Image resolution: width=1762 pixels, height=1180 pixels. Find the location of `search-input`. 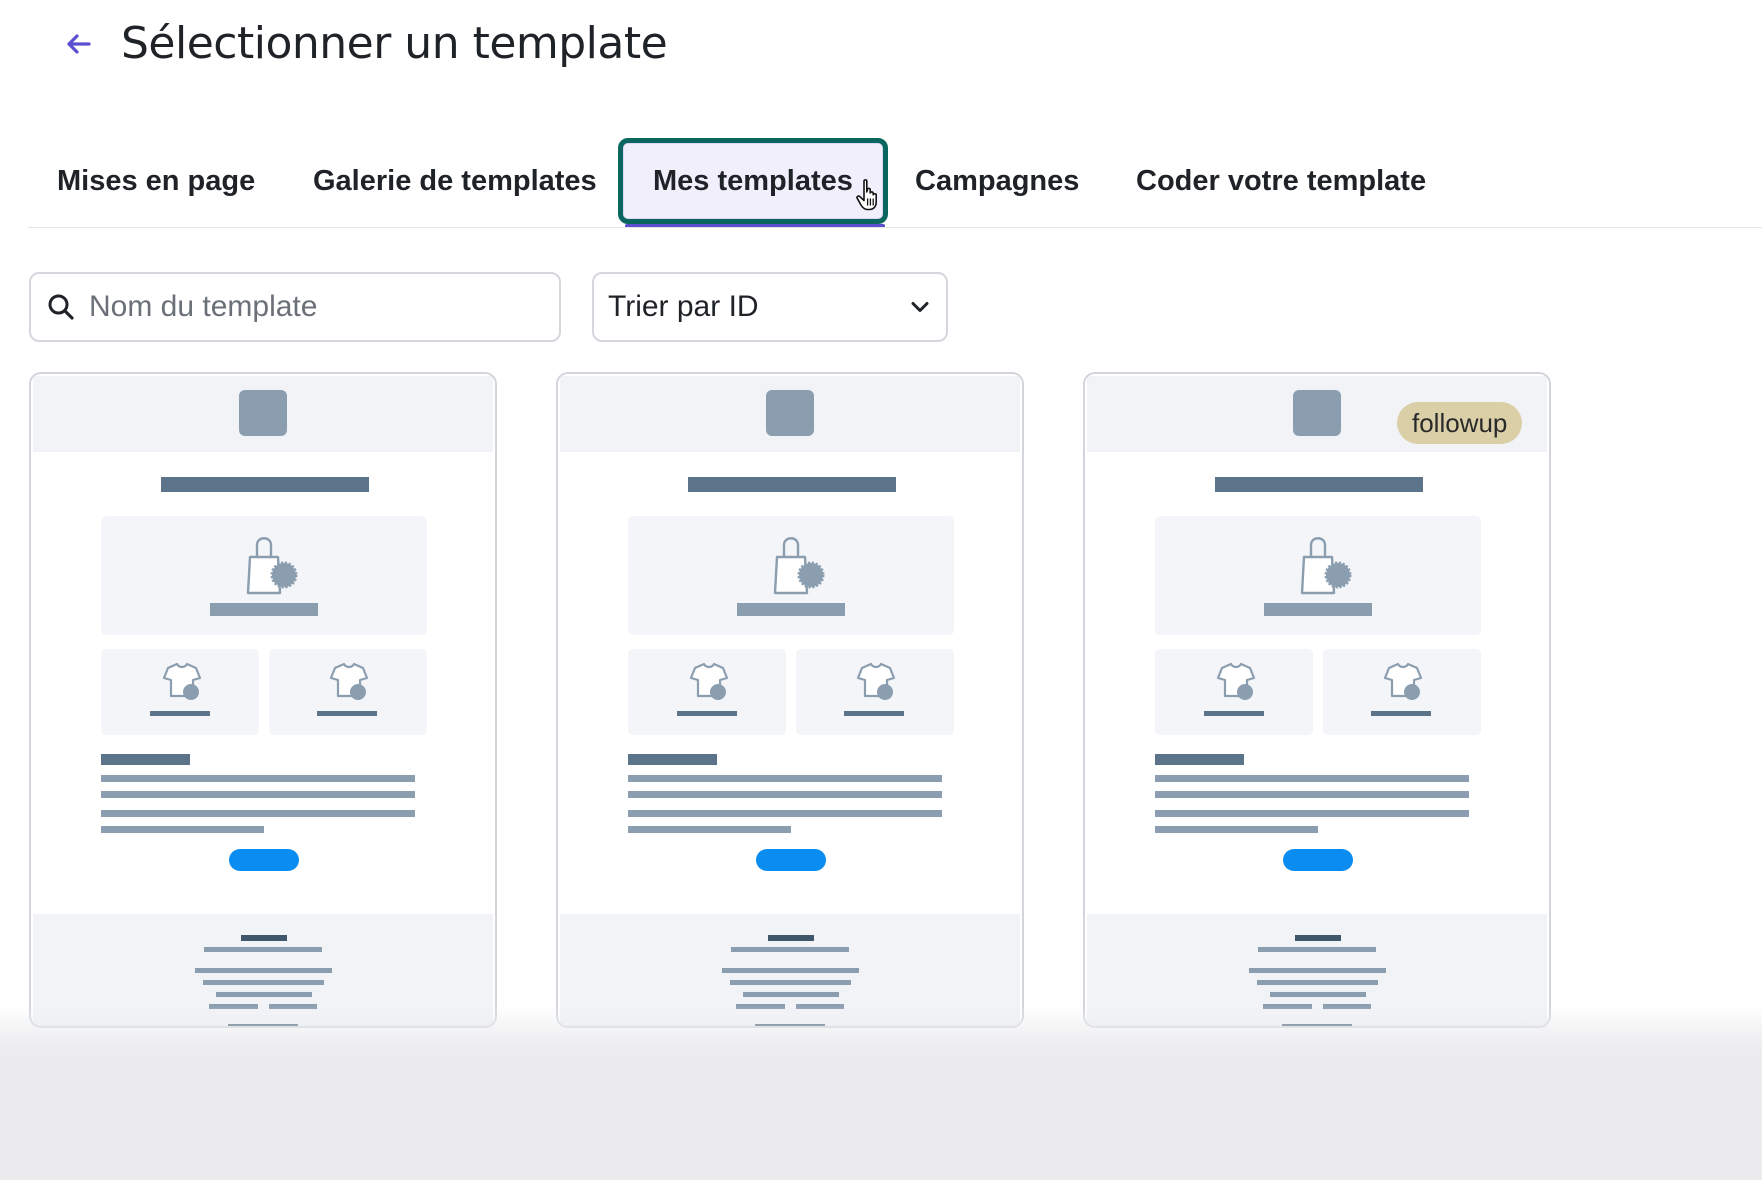

search-input is located at coordinates (309, 307).